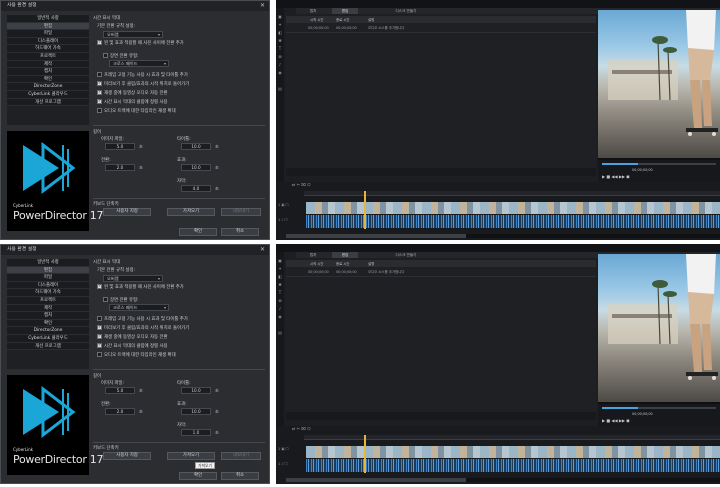 This screenshot has width=720, height=487. Describe the element at coordinates (48, 102) in the screenshot. I see `menu-item: 개선 프로그램` at that location.